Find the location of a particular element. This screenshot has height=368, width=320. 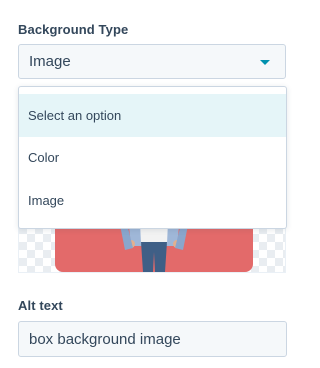

select-value: Image is located at coordinates (50, 61).